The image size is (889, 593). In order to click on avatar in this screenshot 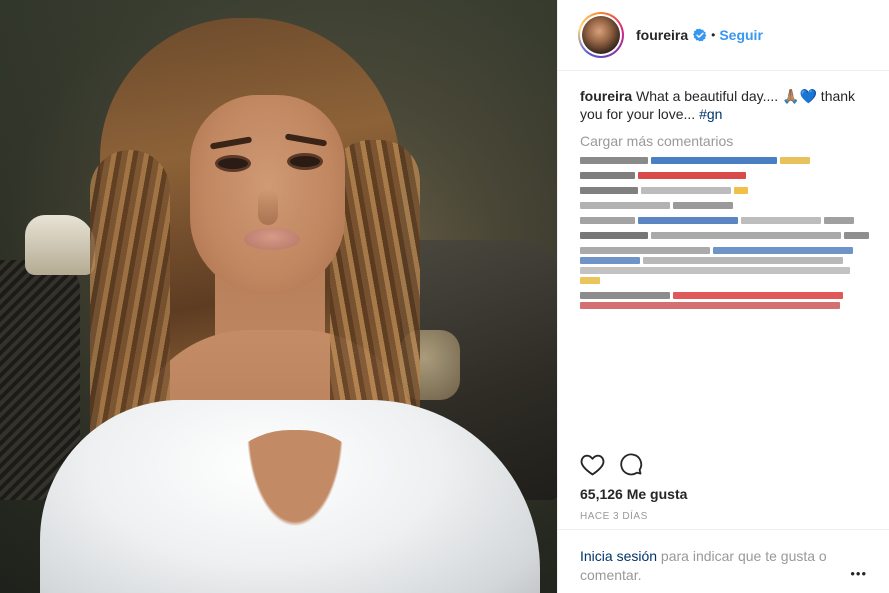, I will do `click(601, 35)`.